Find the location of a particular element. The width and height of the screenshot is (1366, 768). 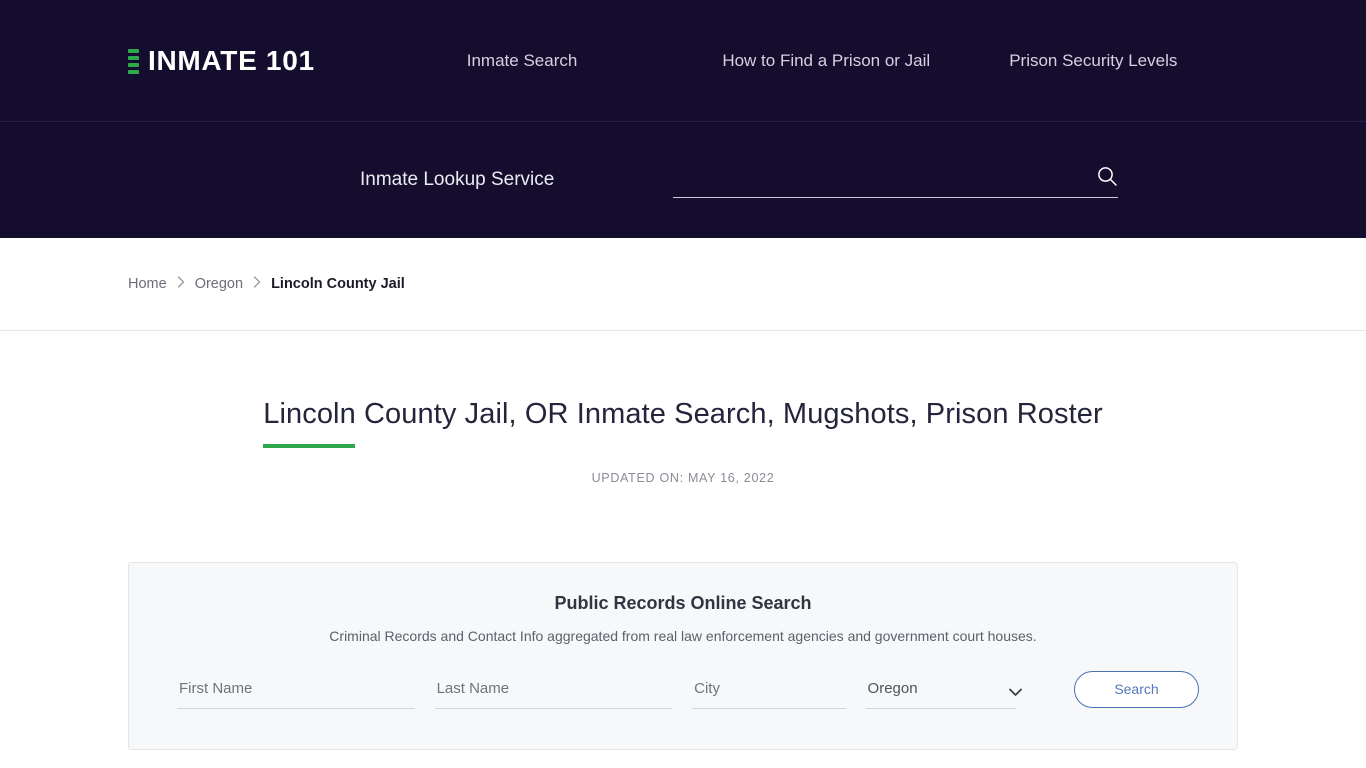

logo-bars-icon is located at coordinates (133, 60).